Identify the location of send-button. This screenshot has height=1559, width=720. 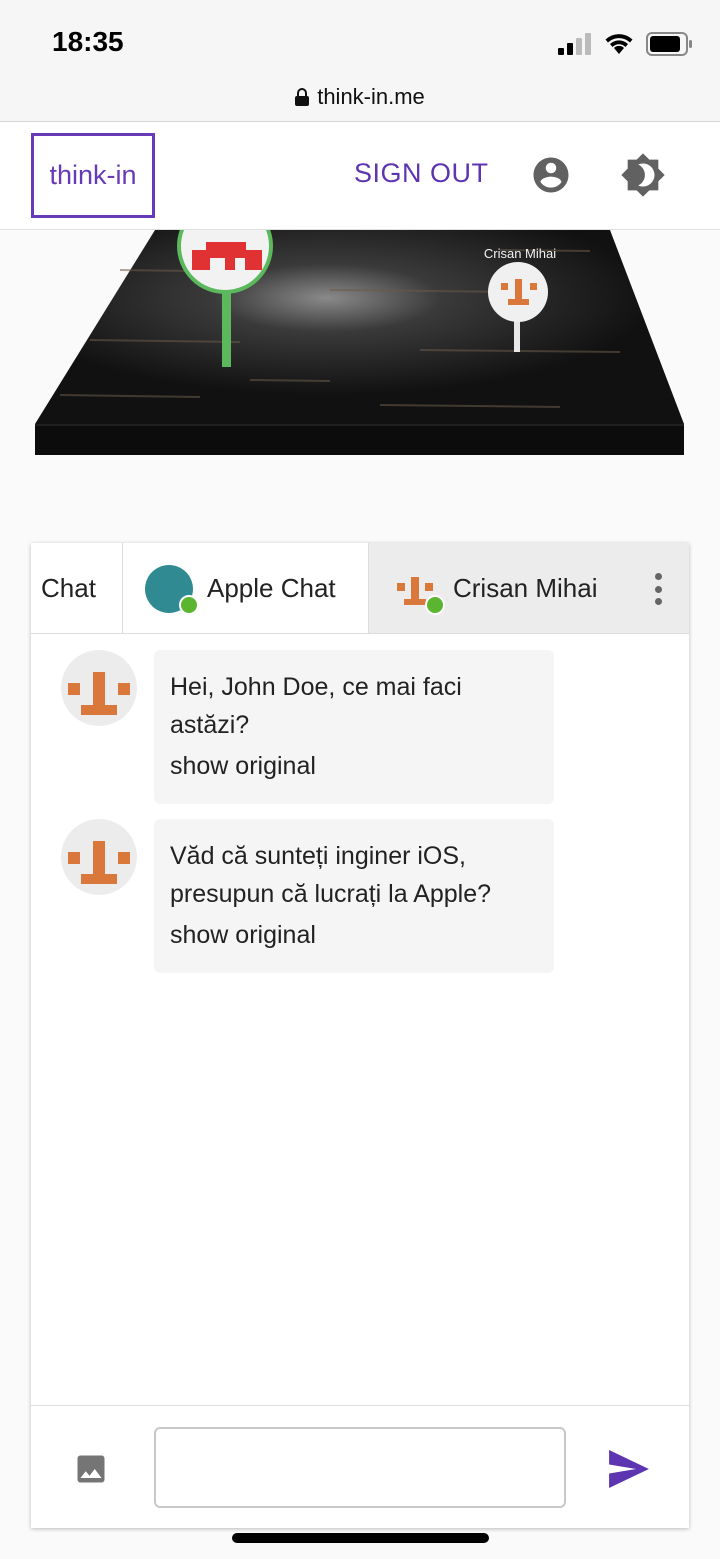
(629, 1469).